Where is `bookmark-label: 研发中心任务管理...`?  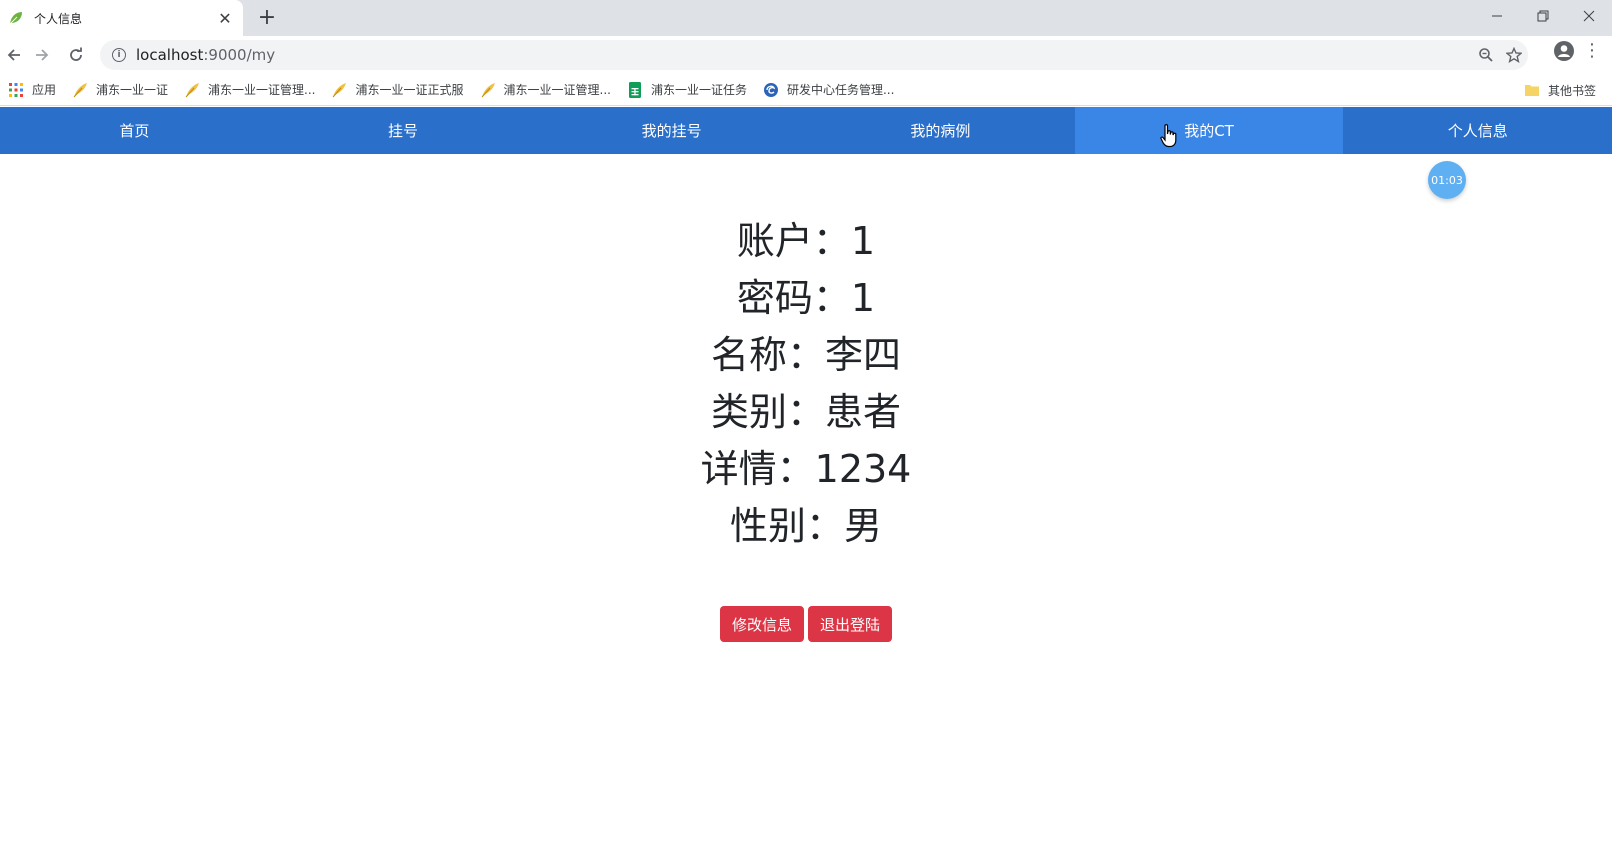 bookmark-label: 研发中心任务管理... is located at coordinates (840, 90).